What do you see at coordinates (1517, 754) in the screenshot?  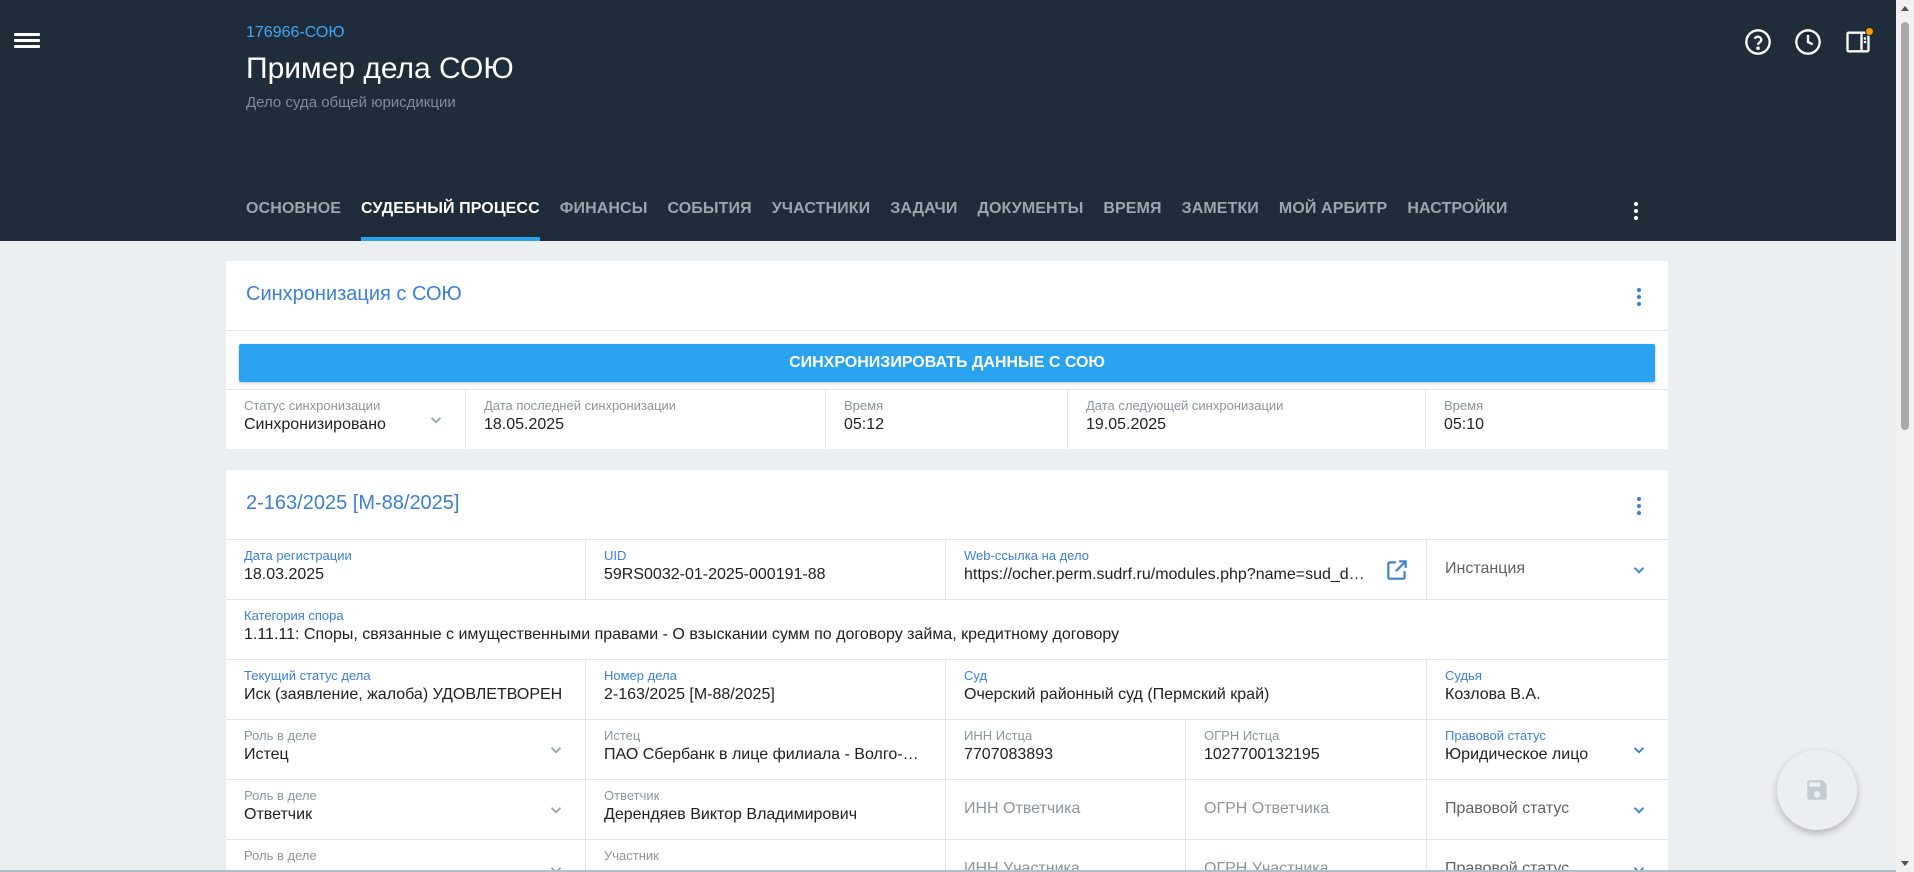 I see `legal-status-value: Юридическое лицо` at bounding box center [1517, 754].